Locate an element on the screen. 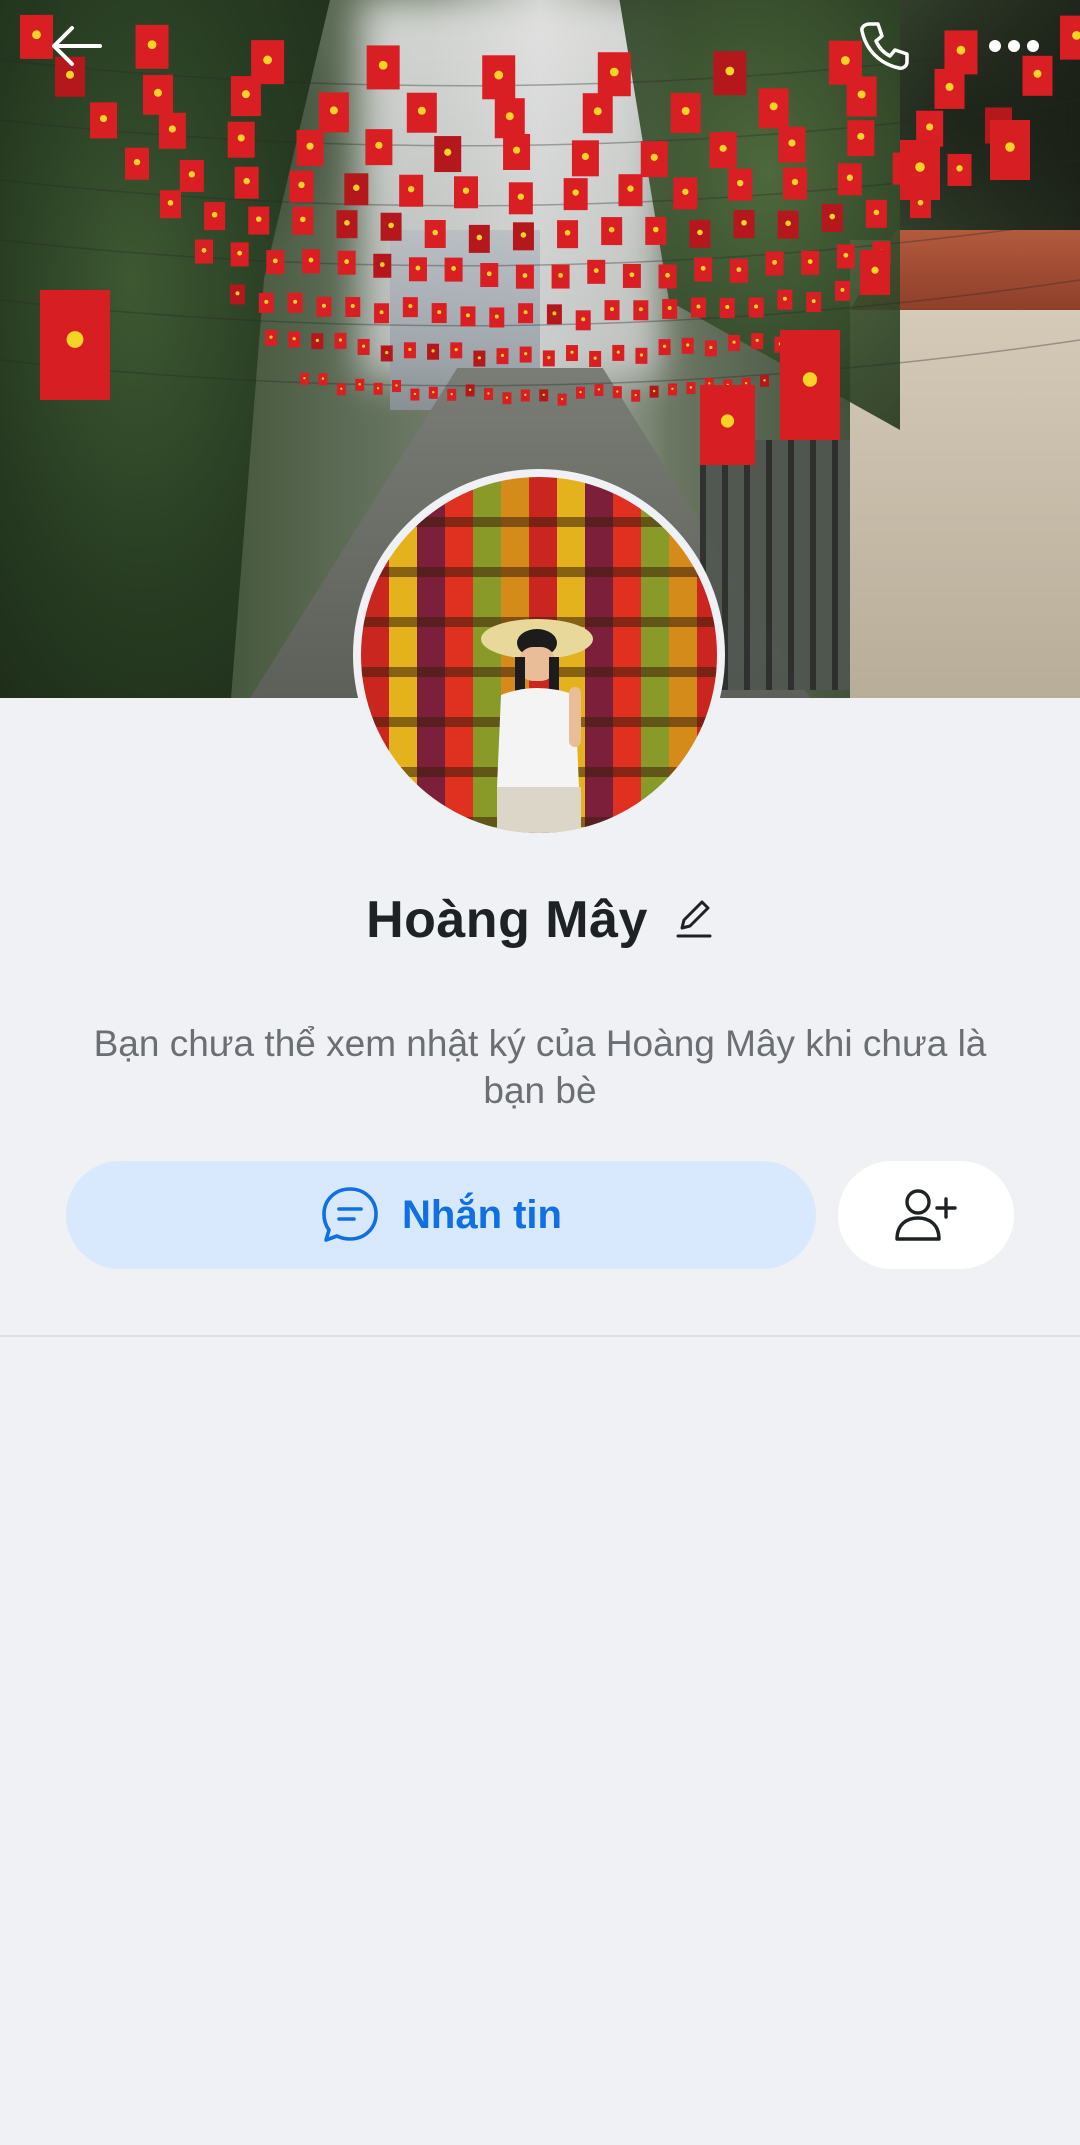 The width and height of the screenshot is (1080, 2145). section-divider is located at coordinates (540, 1336).